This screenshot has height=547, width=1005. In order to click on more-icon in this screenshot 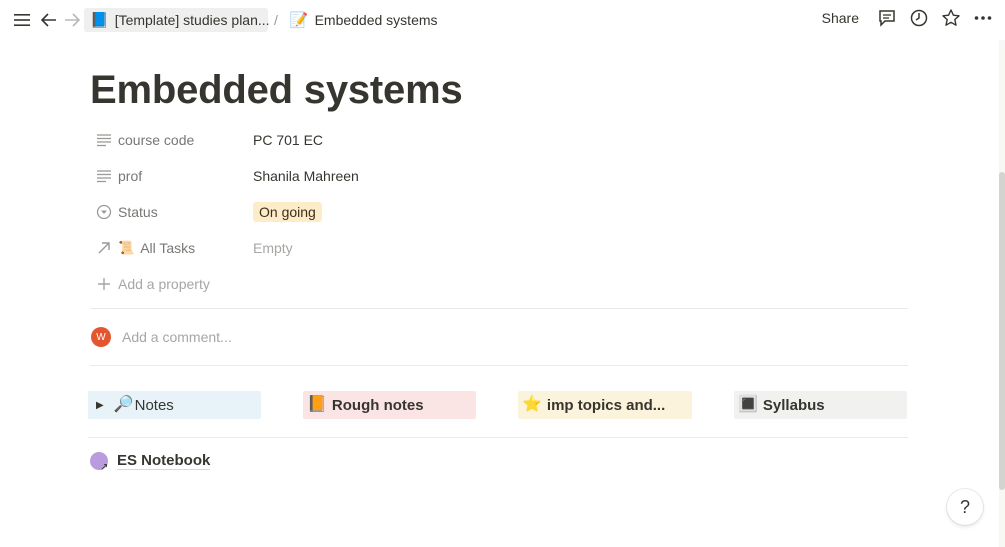, I will do `click(983, 18)`.